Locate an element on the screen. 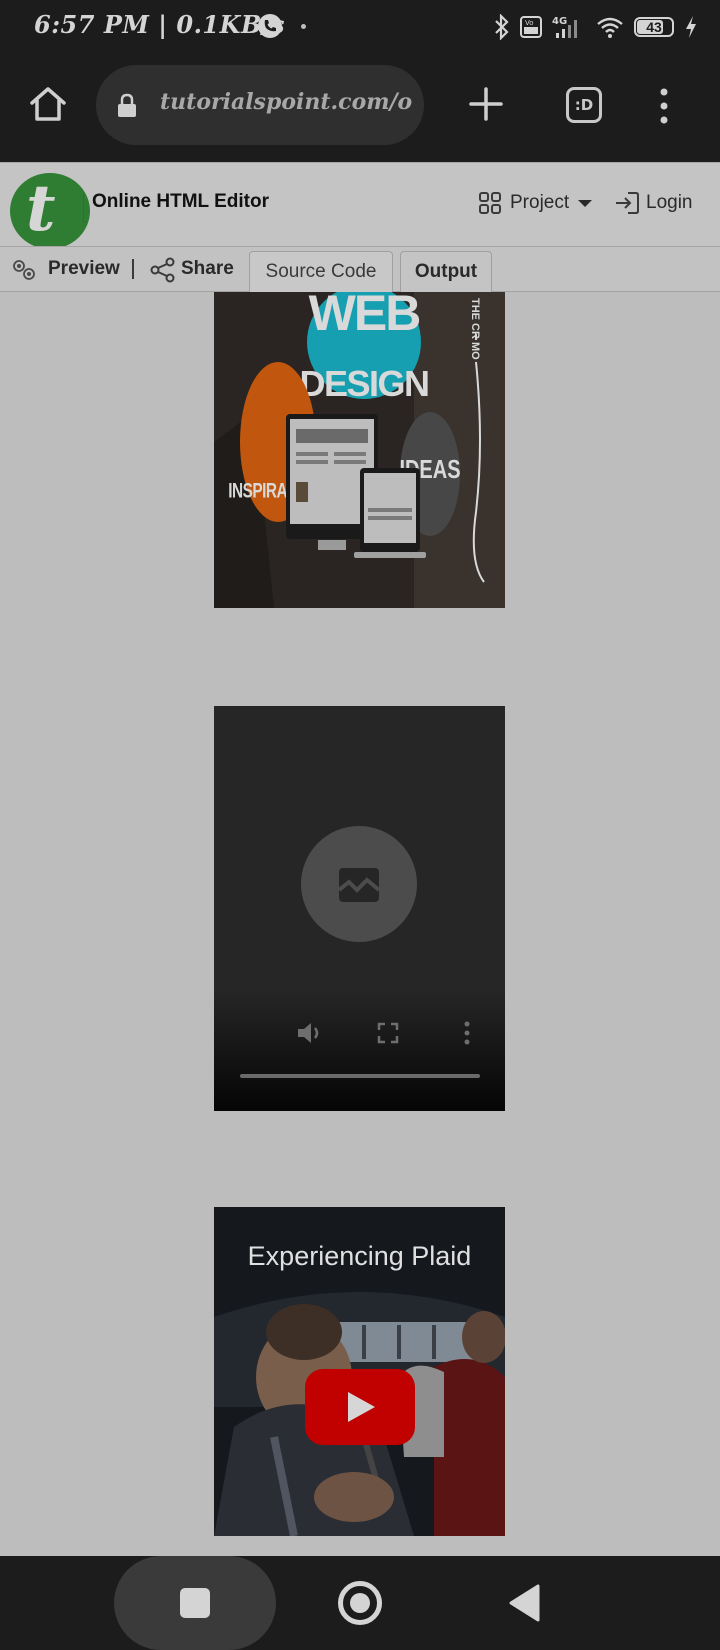  login-icon is located at coordinates (627, 203).